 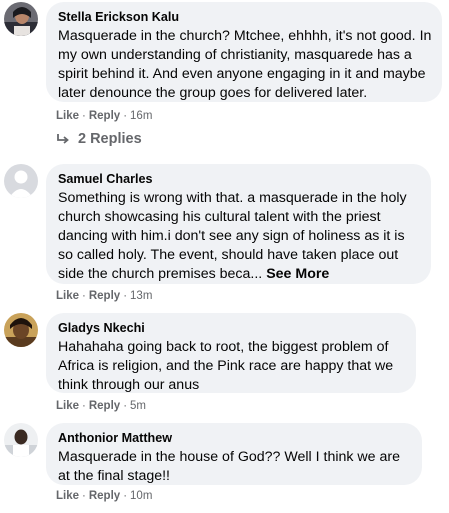 I want to click on comment-timestamp: 13m, so click(x=141, y=296).